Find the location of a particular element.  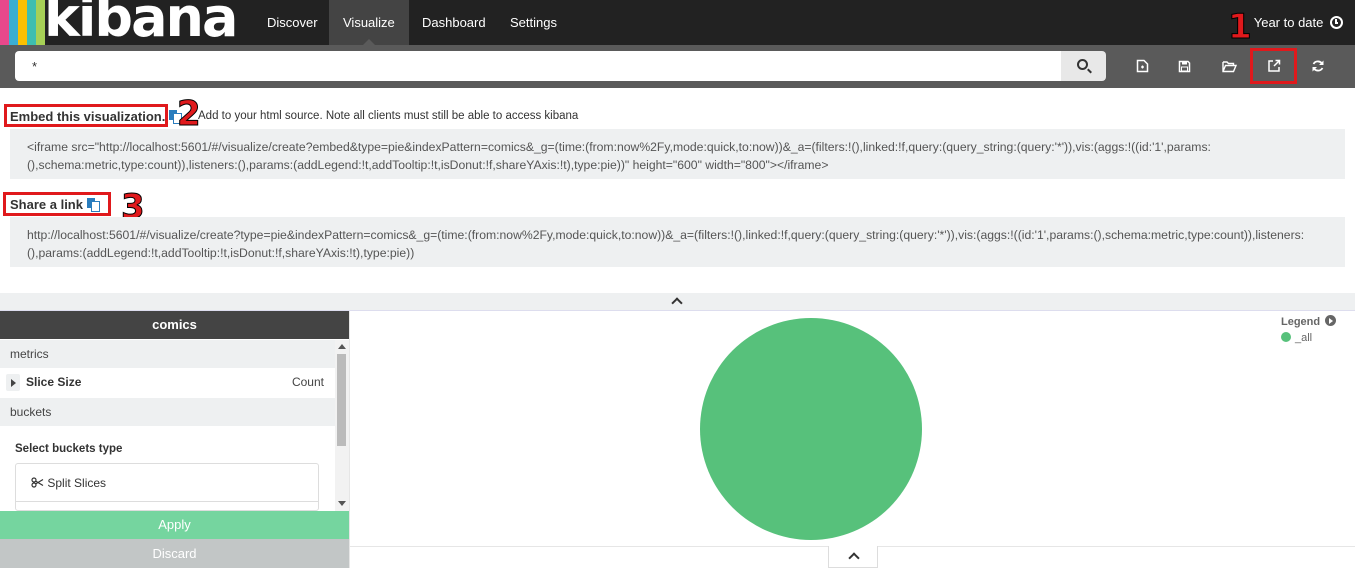

buckets-body: Select buckets type Split Slices is located at coordinates (167, 468).